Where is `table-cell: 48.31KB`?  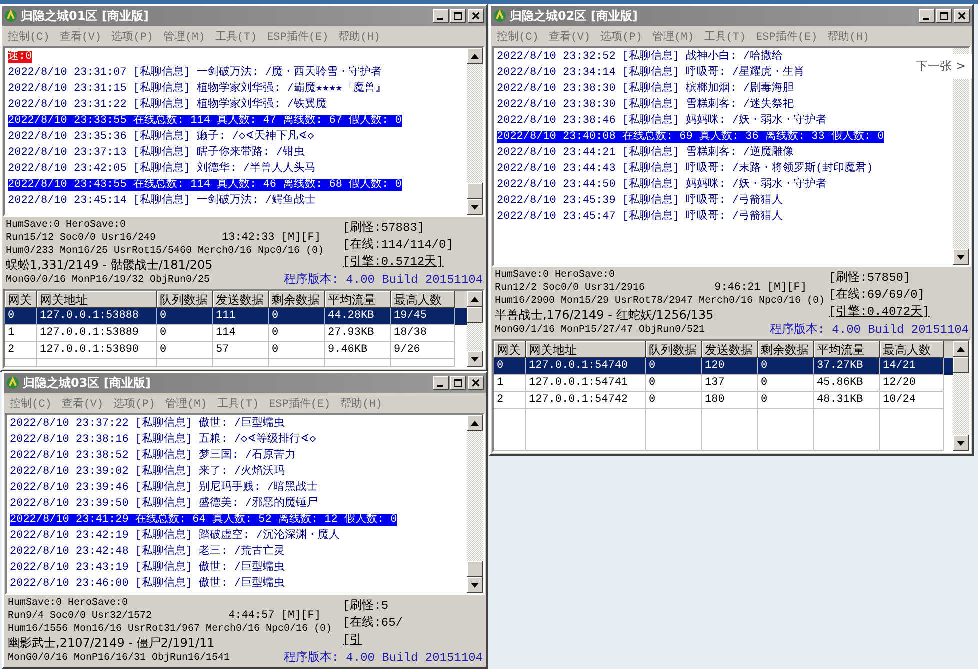 table-cell: 48.31KB is located at coordinates (847, 400).